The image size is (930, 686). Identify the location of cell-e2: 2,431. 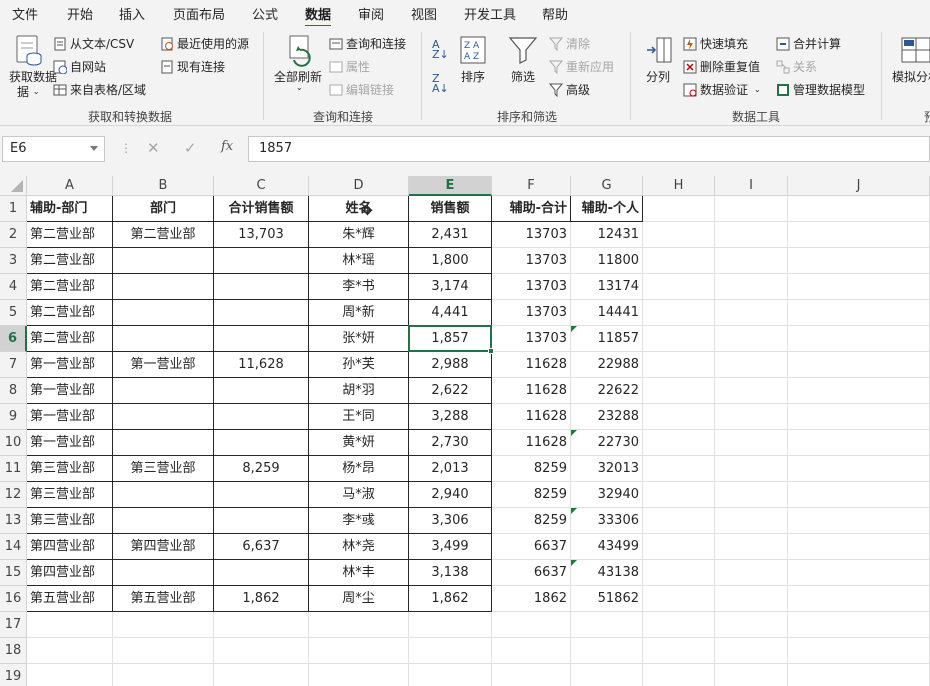
(450, 235).